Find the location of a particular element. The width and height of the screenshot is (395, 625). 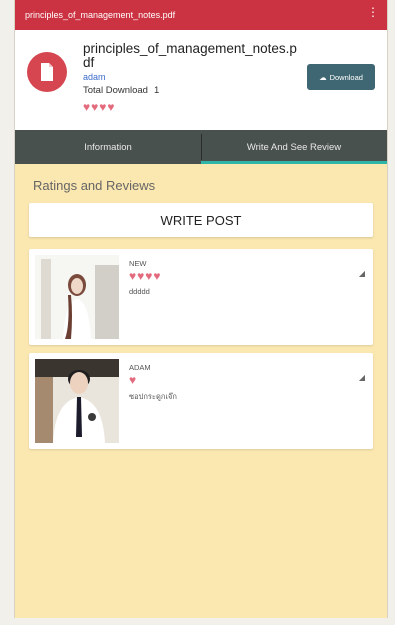

download-button-label: Download is located at coordinates (346, 77).